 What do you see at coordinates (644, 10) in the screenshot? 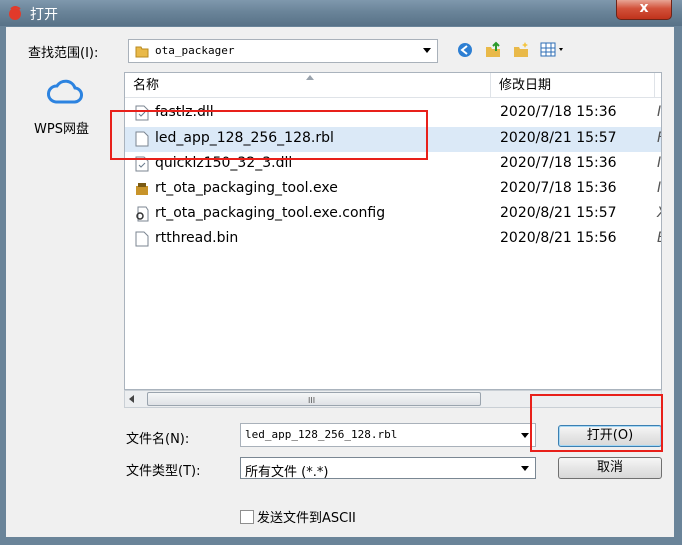
I see `close-button: x` at bounding box center [644, 10].